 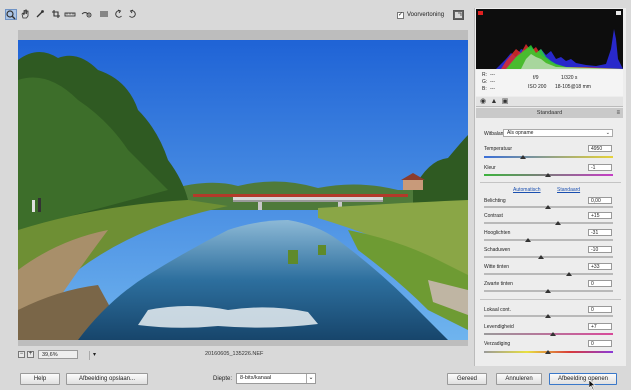 I want to click on chevron-down-icon: ▾, so click(x=94, y=355).